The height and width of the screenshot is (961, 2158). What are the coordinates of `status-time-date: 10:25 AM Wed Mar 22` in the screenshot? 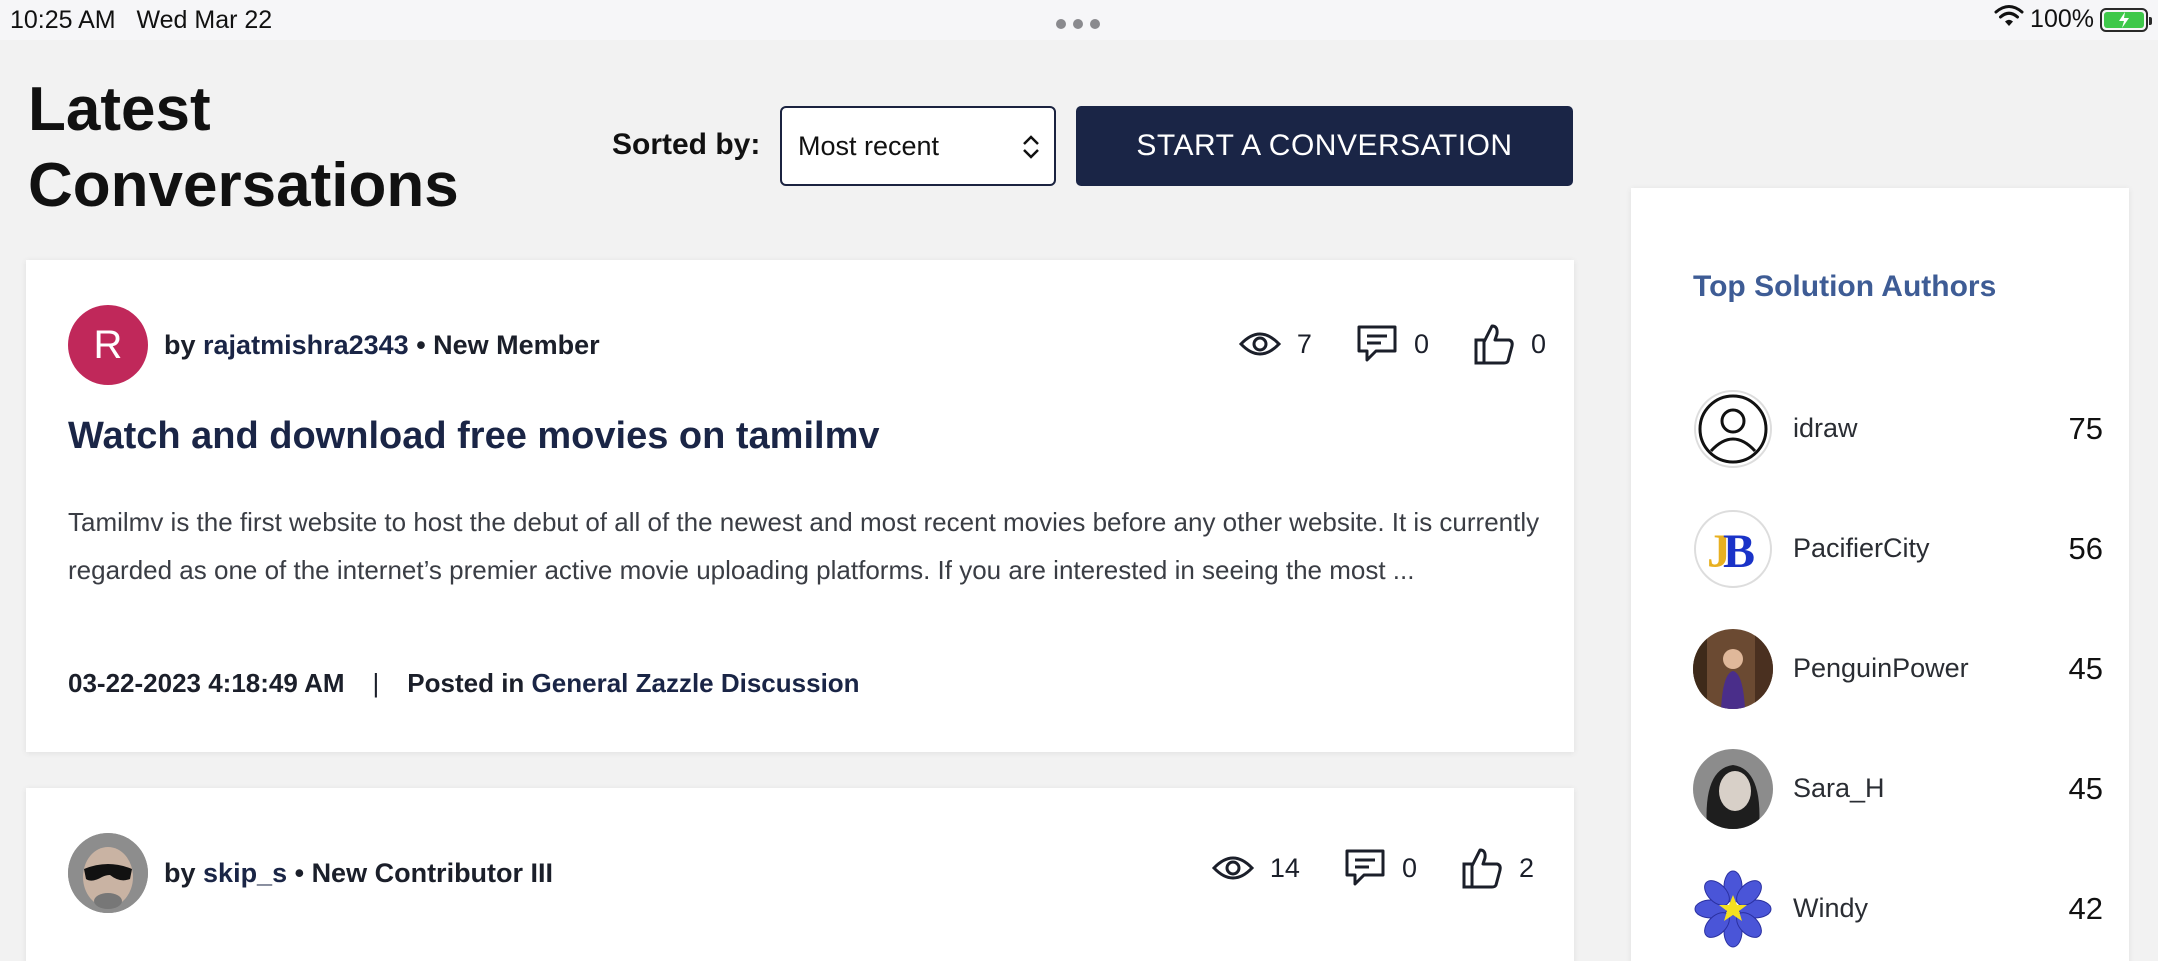 It's located at (141, 20).